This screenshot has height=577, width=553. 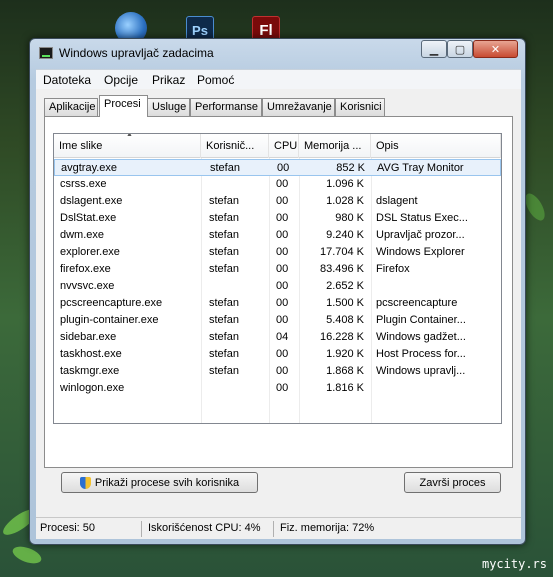 I want to click on show-all-processes-label: Prikaži procese svih korisnika, so click(x=167, y=482).